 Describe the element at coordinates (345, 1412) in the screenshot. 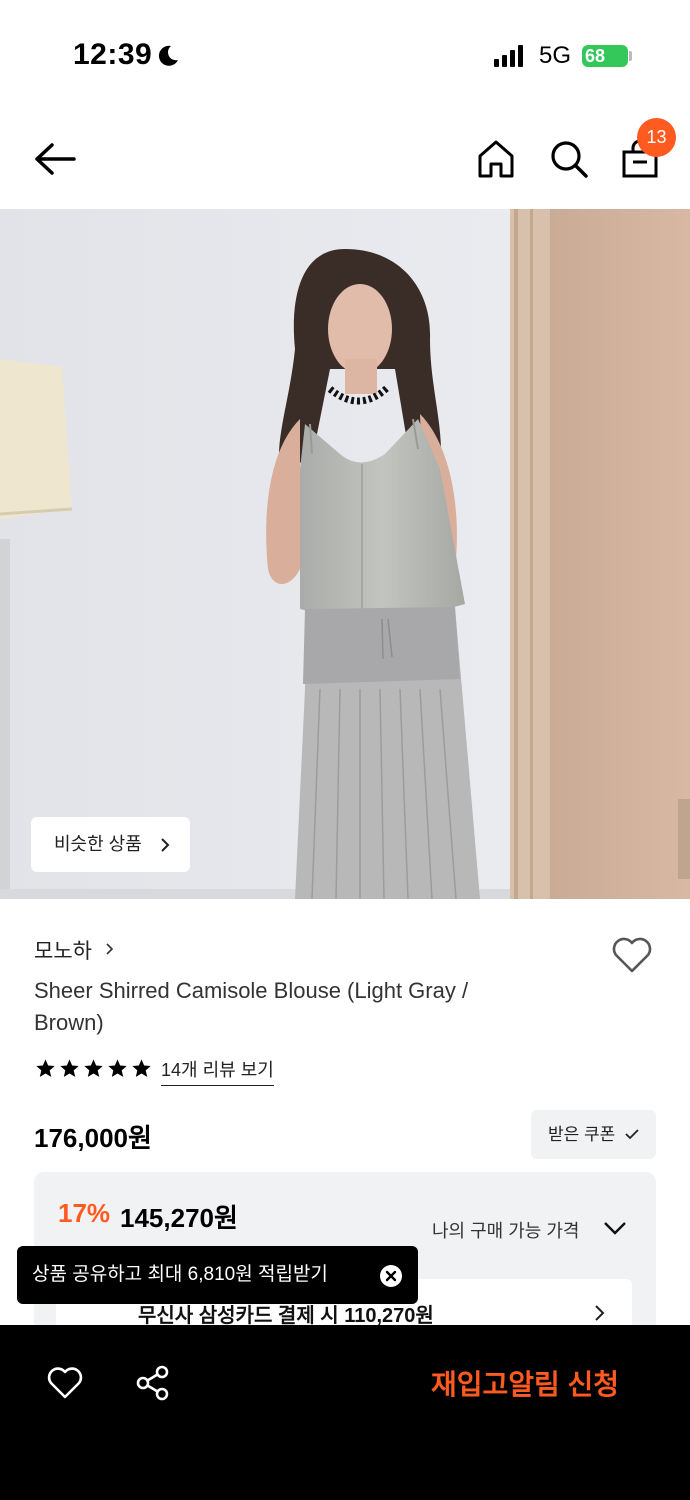

I see `bottom-action-bar` at that location.